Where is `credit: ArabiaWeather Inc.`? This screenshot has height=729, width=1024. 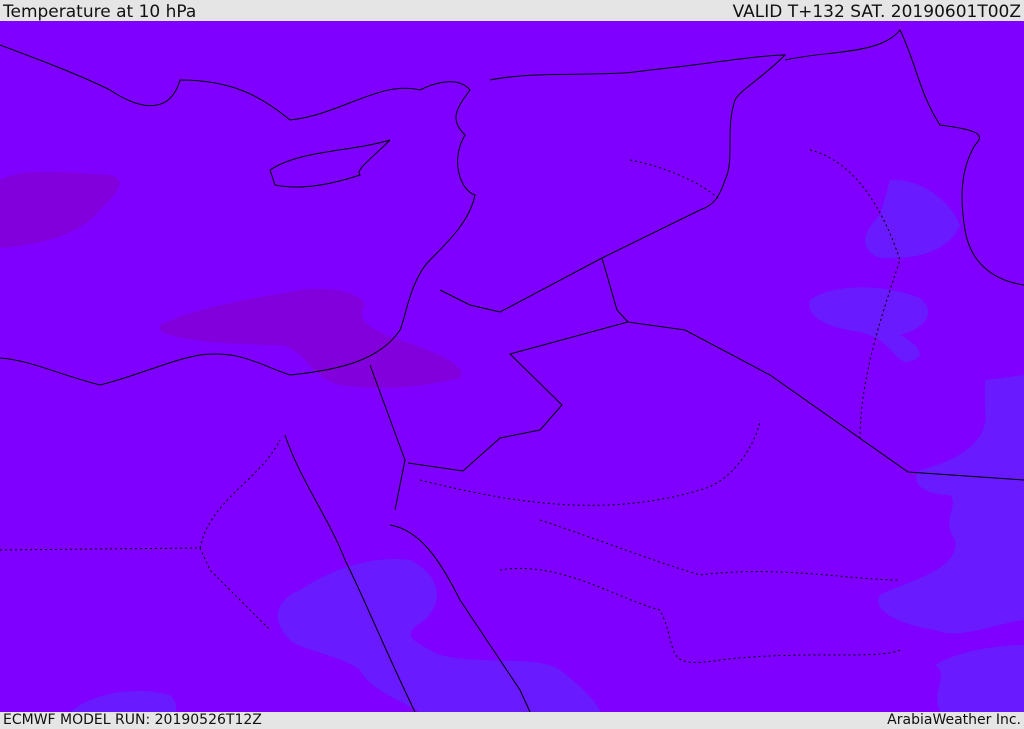 credit: ArabiaWeather Inc. is located at coordinates (954, 720).